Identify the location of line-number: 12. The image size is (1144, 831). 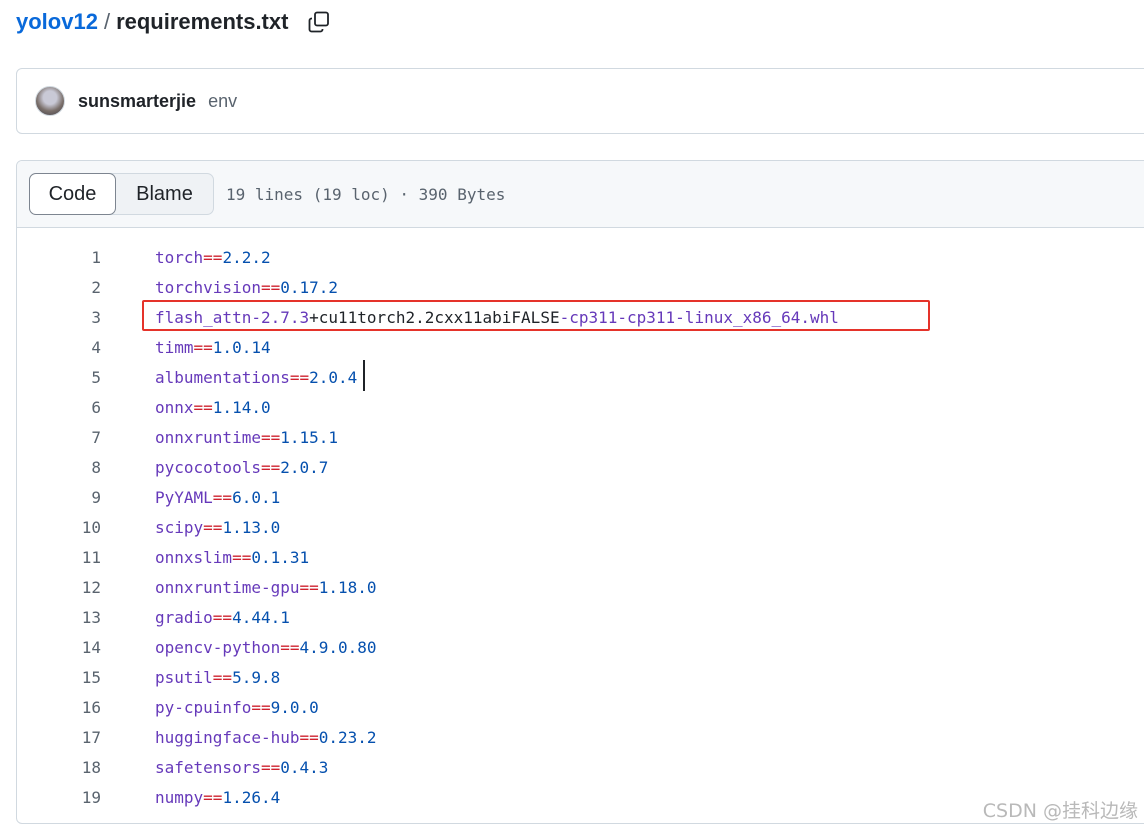
(59, 587).